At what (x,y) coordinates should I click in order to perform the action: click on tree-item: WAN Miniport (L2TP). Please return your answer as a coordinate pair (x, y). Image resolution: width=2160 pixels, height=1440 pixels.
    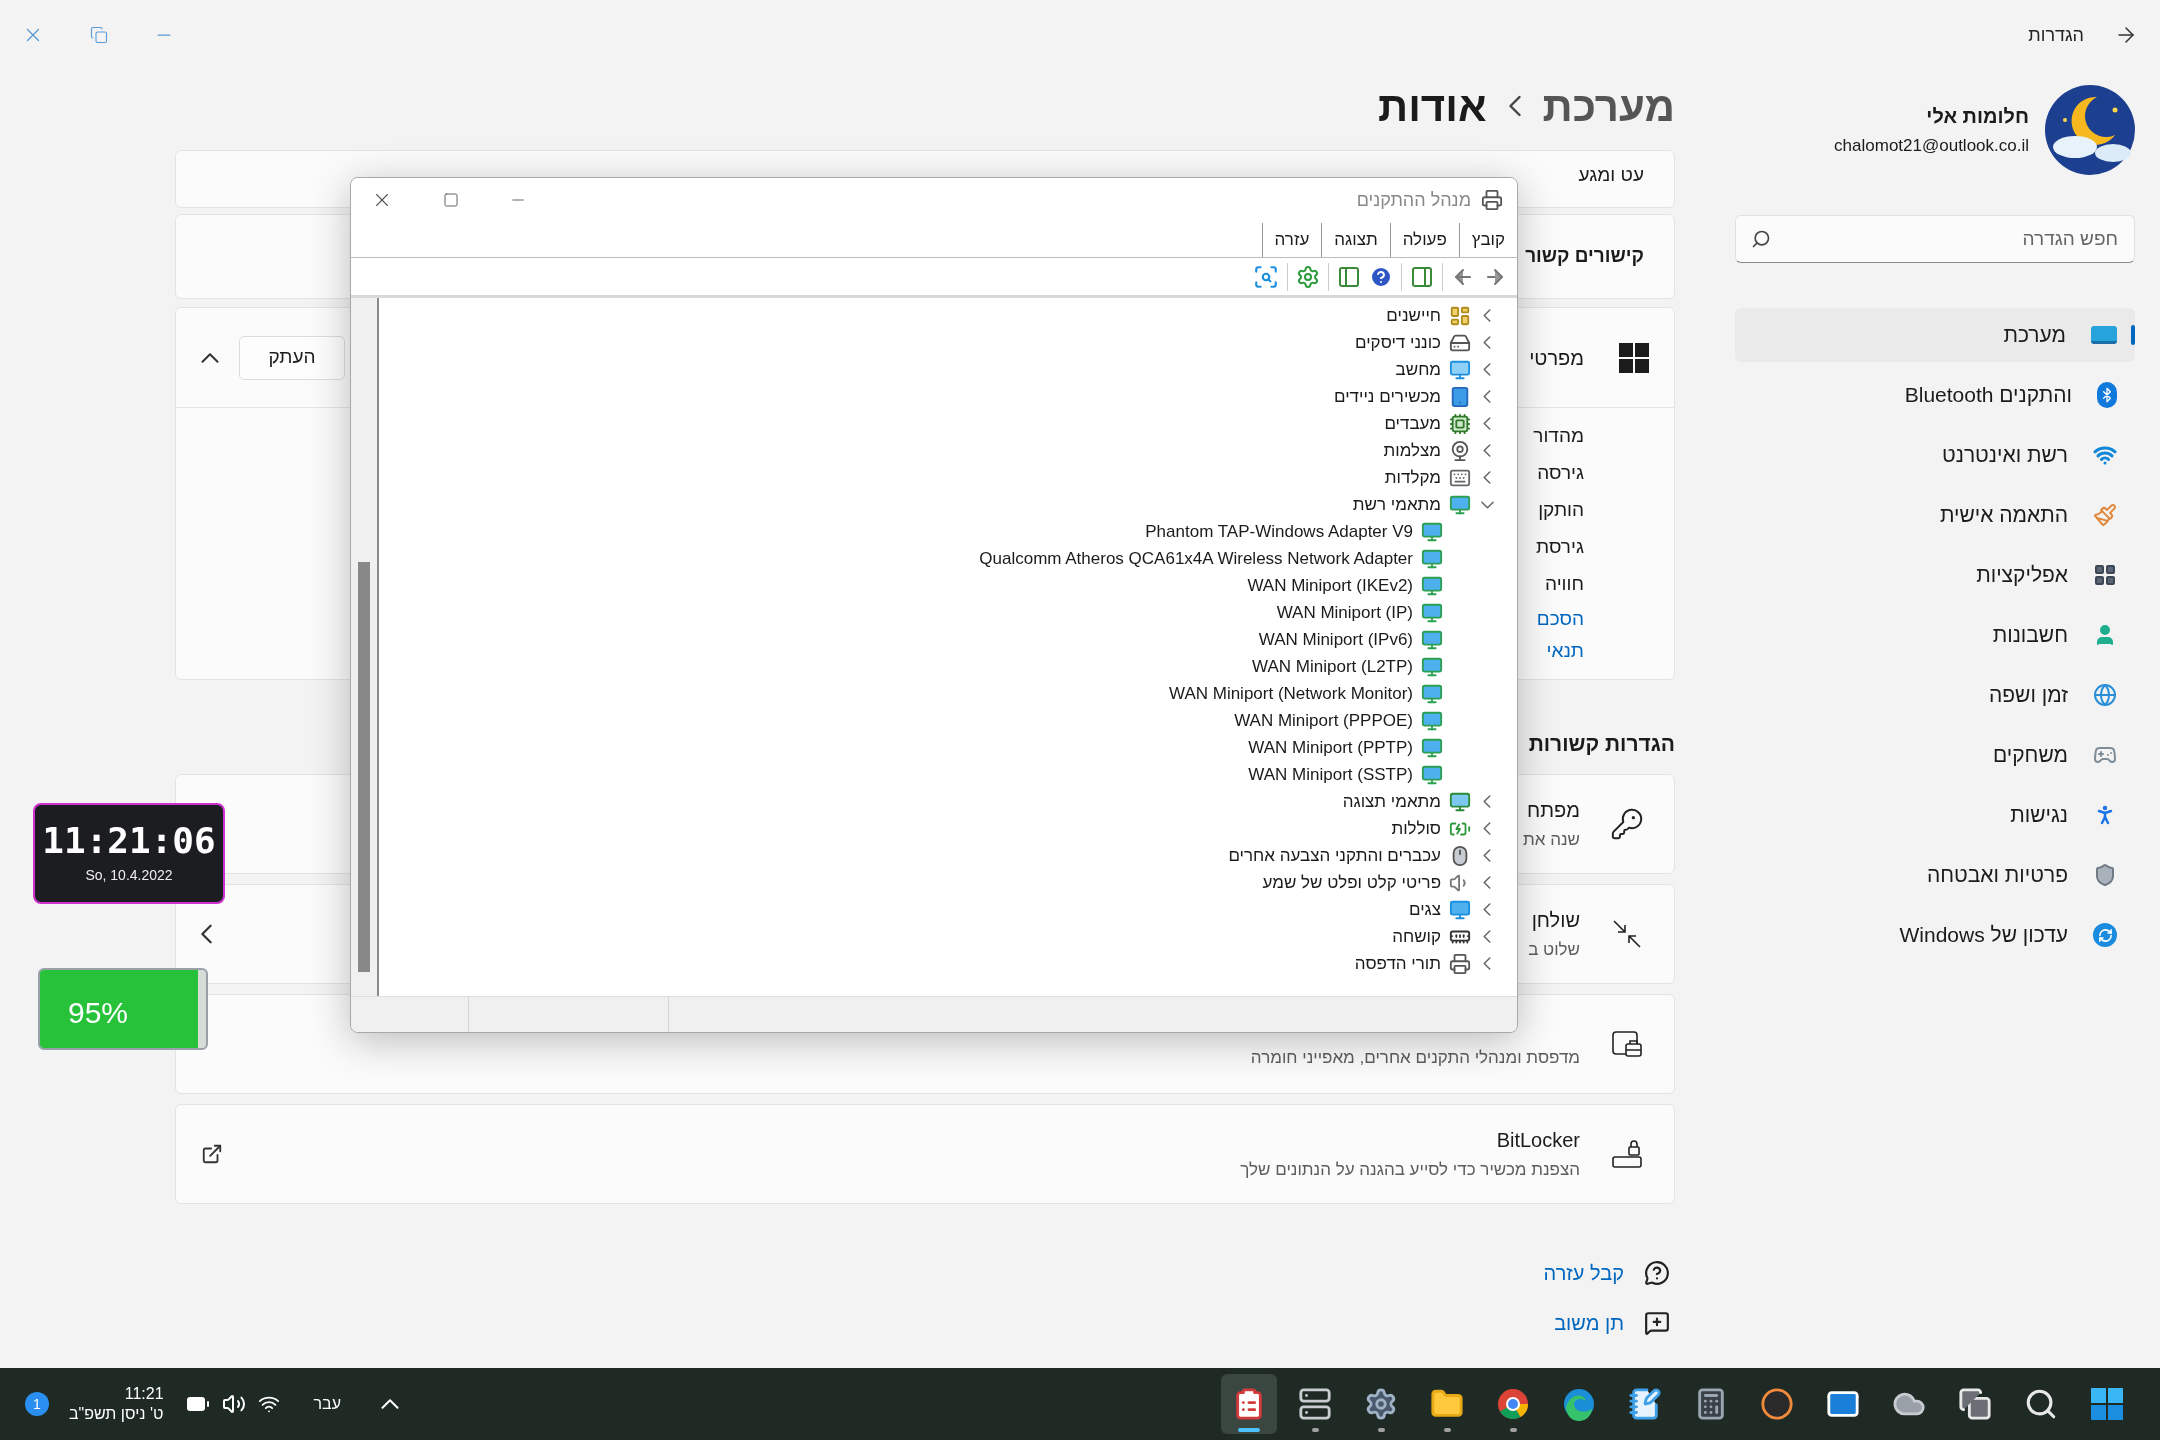
    Looking at the image, I should click on (1332, 666).